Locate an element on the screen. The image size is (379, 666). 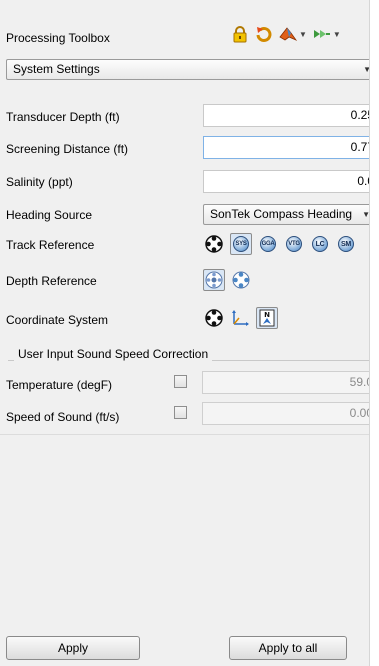
track-option-bottom-track is located at coordinates (214, 244).